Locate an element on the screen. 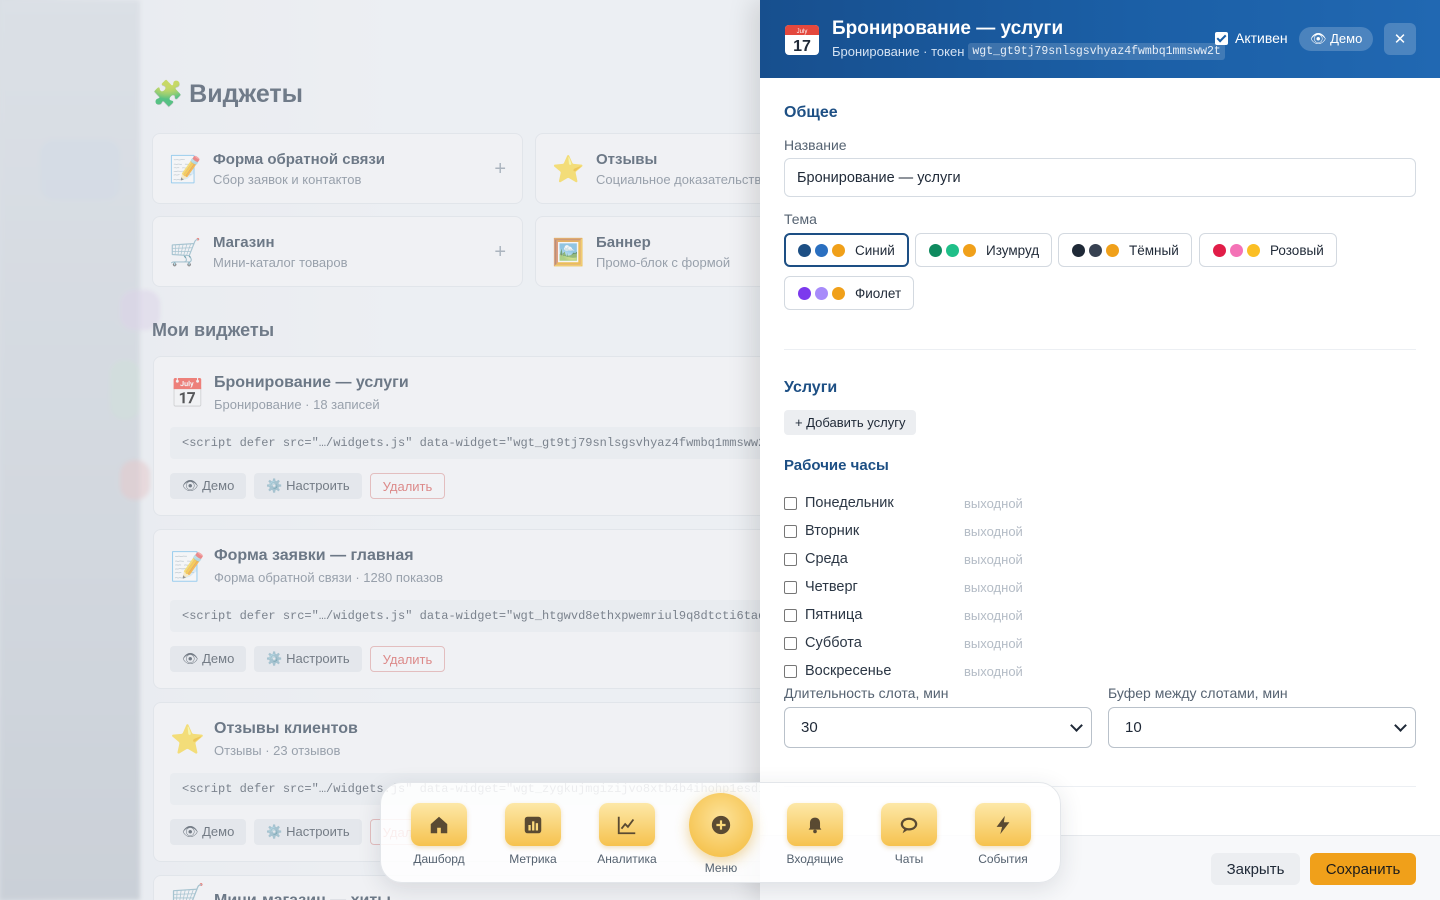 The height and width of the screenshot is (900, 1440). demo-button: 👁 Демо is located at coordinates (1336, 39).